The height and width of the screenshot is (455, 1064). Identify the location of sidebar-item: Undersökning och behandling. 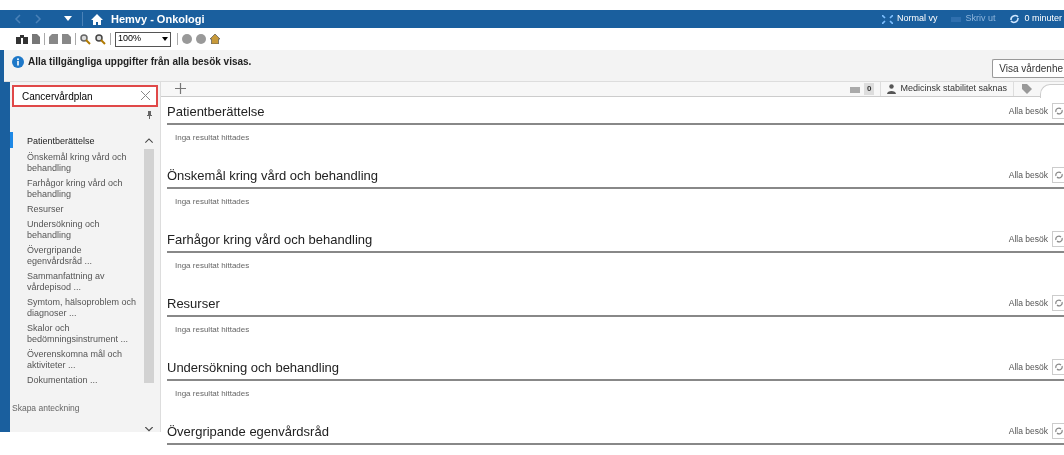
(82, 230).